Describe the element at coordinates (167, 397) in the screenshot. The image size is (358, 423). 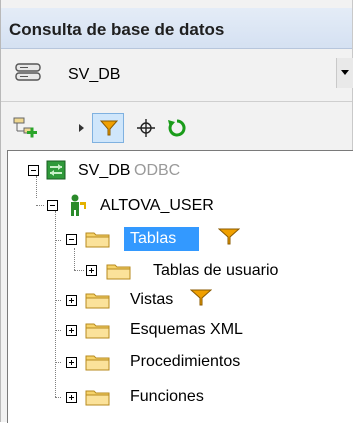
I see `tree-item-funciones: Funciones` at that location.